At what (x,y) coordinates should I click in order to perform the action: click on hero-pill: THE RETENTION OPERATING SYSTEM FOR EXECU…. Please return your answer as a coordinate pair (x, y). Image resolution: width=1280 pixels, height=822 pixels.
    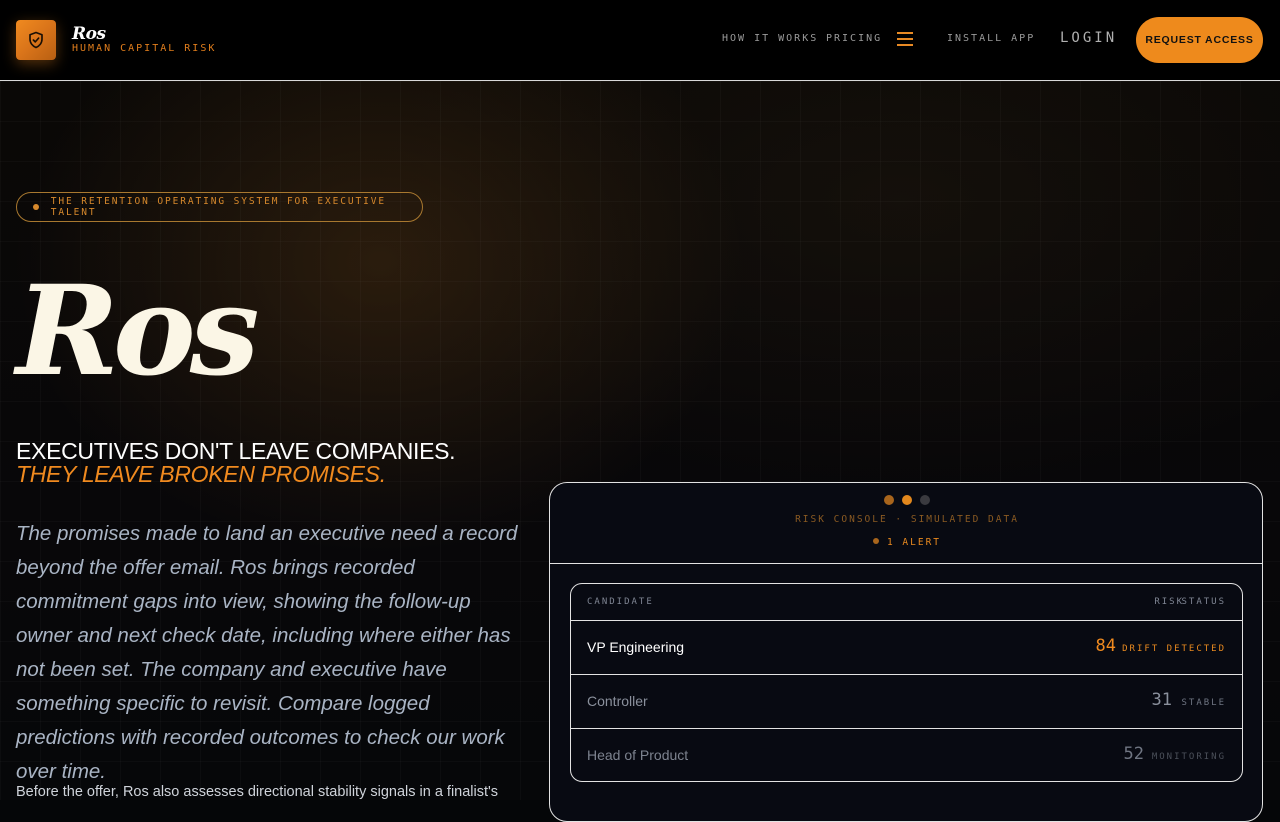
    Looking at the image, I should click on (219, 207).